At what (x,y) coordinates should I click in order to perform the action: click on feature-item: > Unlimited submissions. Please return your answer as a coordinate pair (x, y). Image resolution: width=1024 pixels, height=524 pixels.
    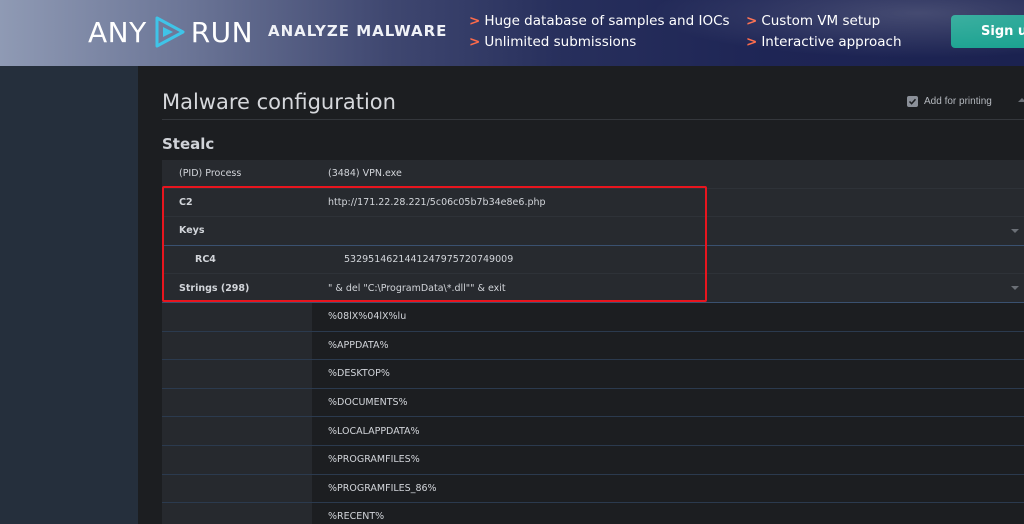
    Looking at the image, I should click on (552, 42).